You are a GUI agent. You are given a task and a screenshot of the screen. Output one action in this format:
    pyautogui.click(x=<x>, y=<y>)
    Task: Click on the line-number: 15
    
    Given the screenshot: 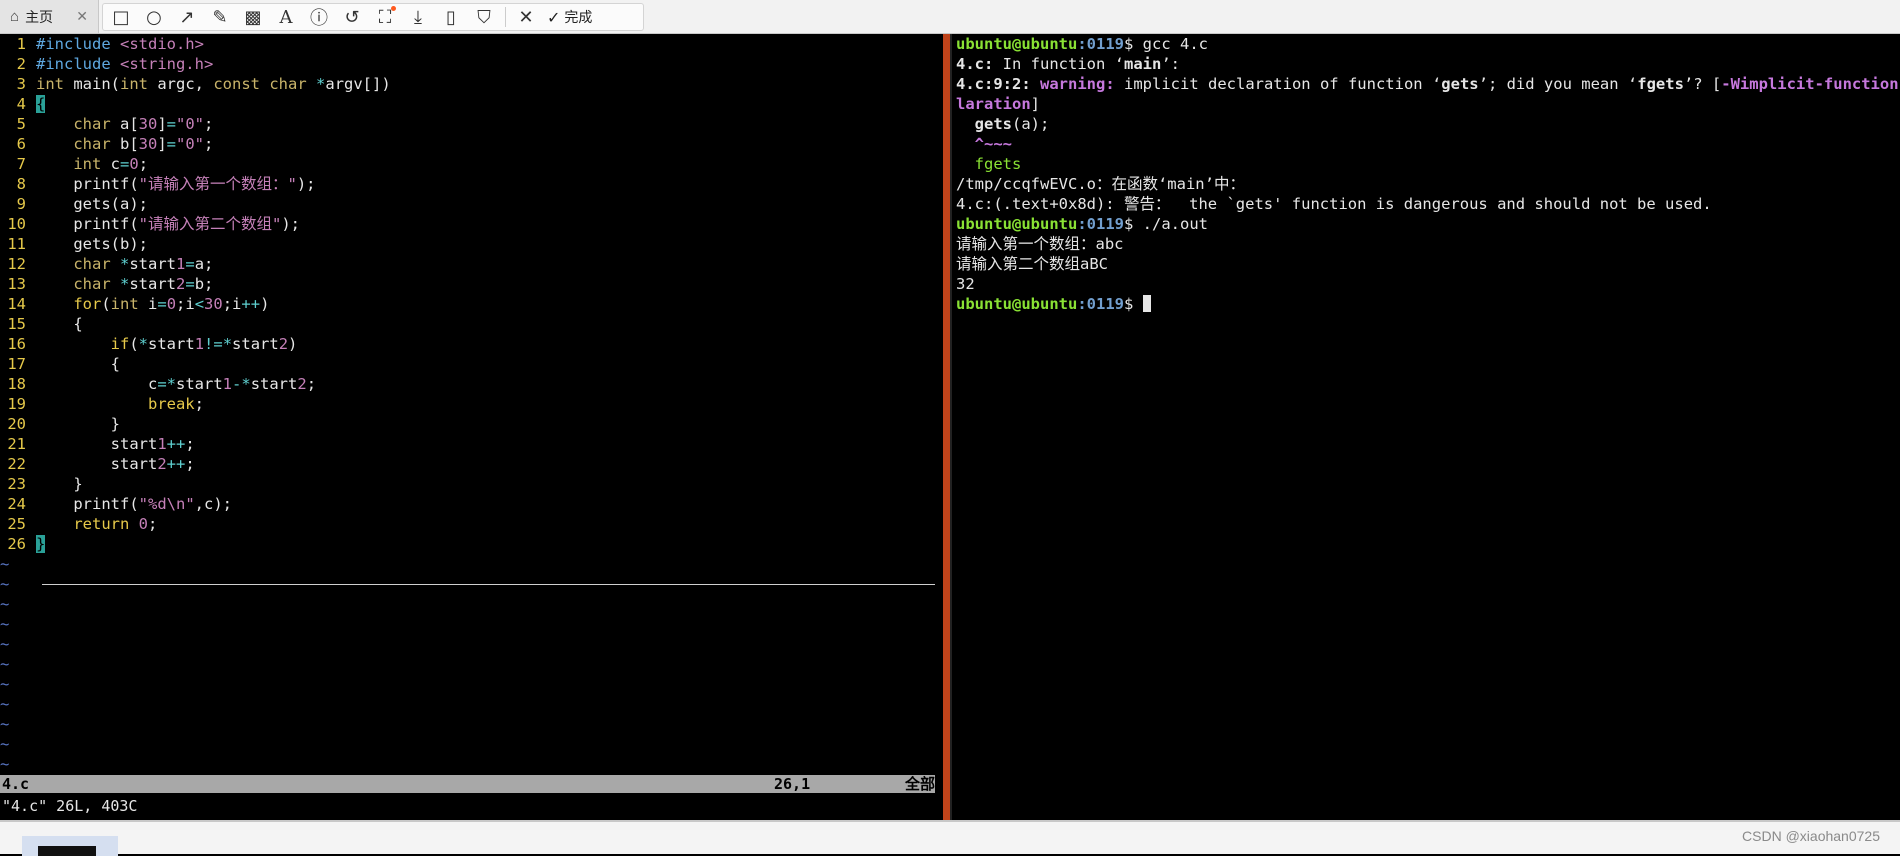 What is the action you would take?
    pyautogui.click(x=16, y=324)
    